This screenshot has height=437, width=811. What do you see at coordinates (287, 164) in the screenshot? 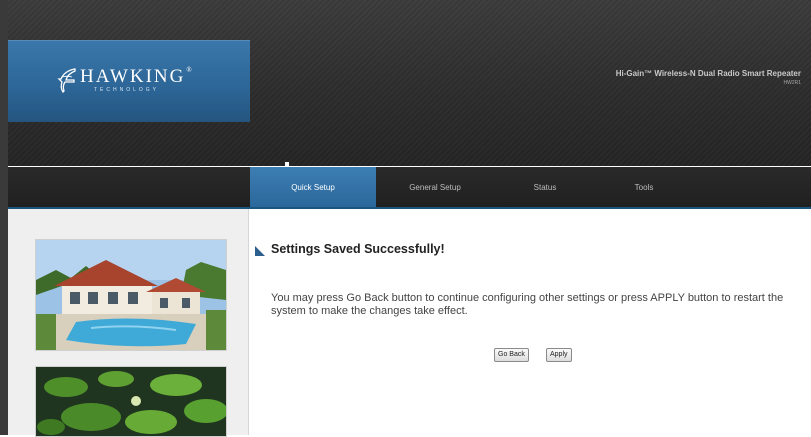
I see `active-tab-indicator` at bounding box center [287, 164].